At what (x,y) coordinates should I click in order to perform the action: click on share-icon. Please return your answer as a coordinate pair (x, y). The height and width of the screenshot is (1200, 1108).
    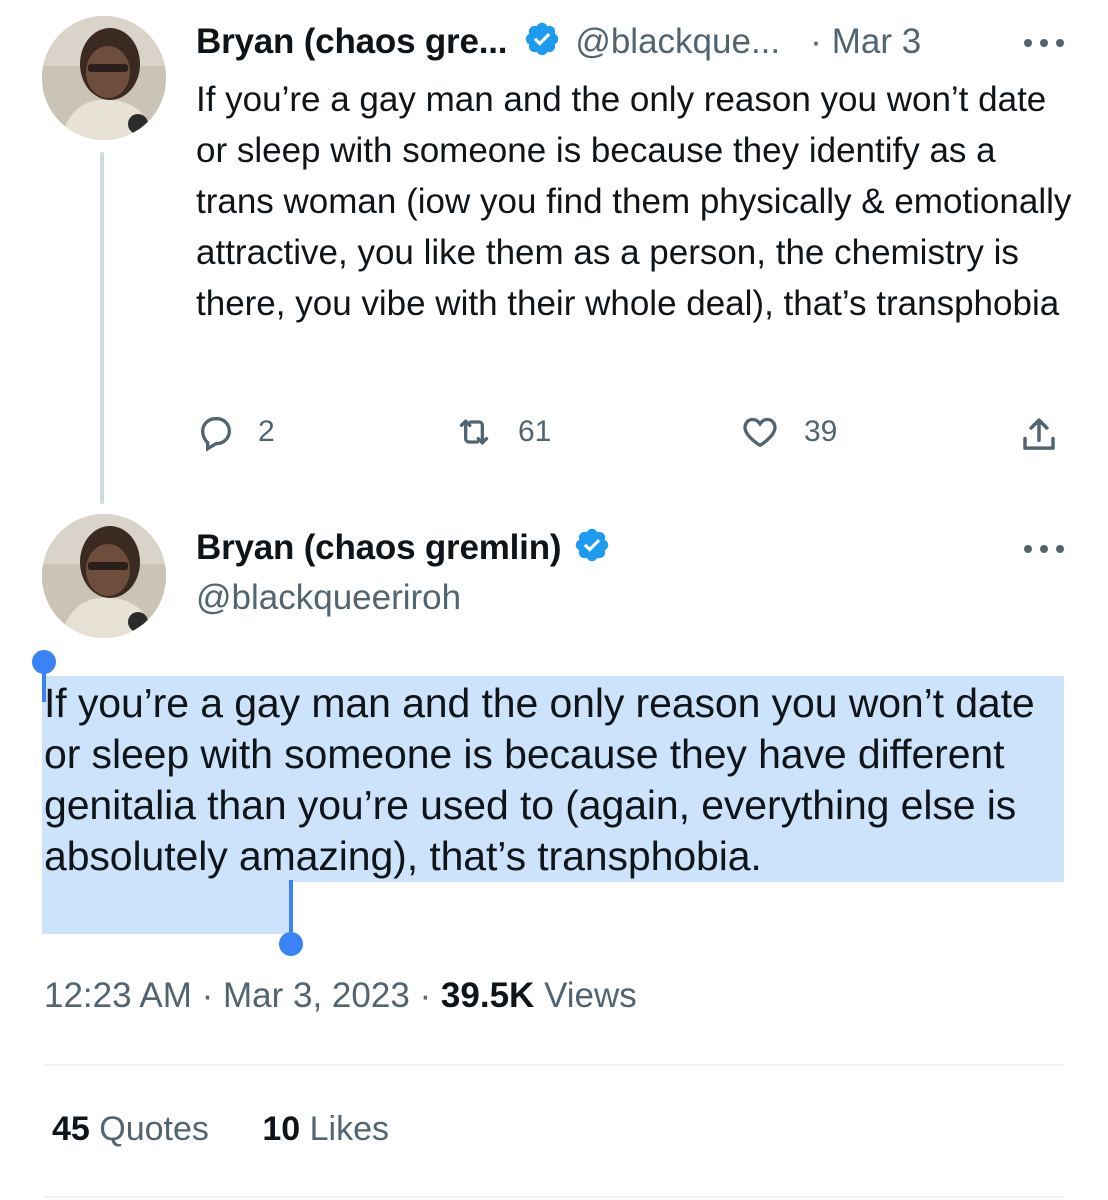
    Looking at the image, I should click on (1039, 437).